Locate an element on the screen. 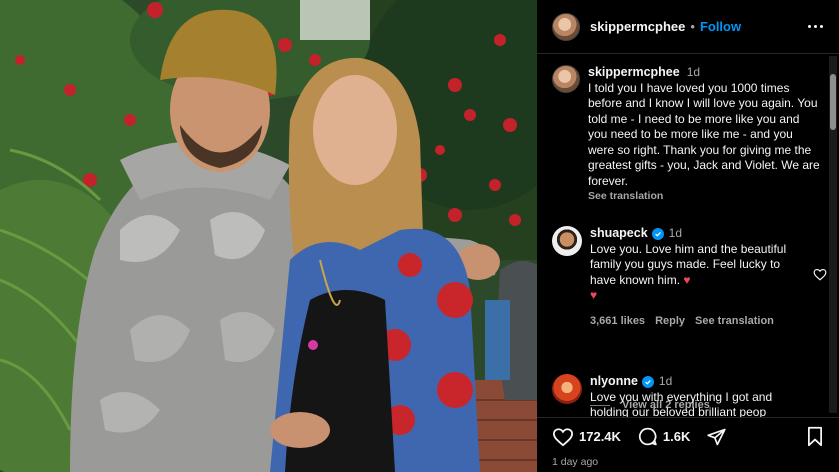  send-icon is located at coordinates (717, 436).